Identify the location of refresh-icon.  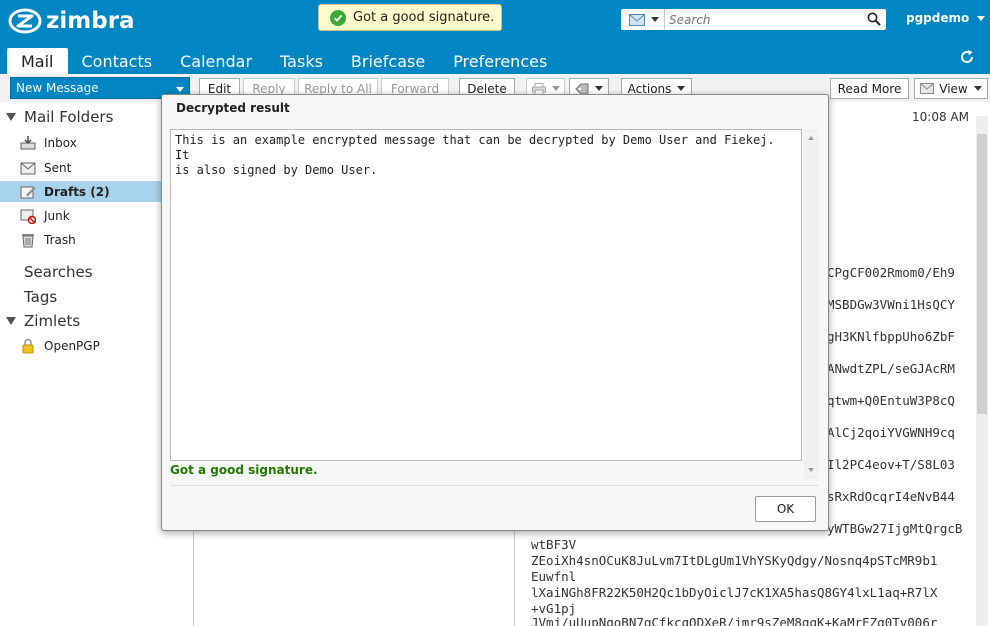
(967, 56).